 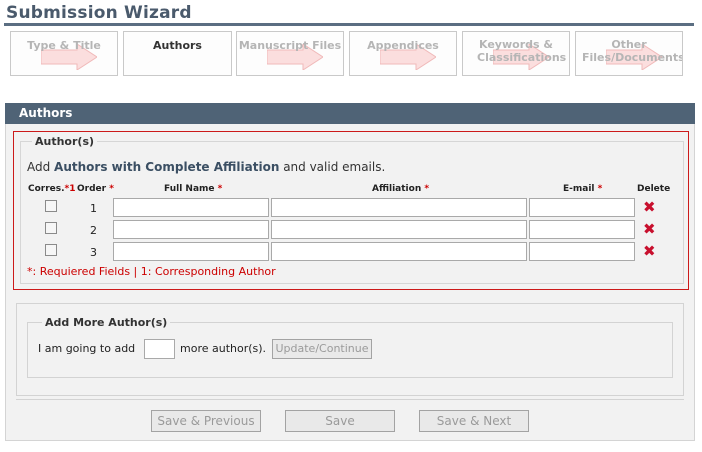 What do you see at coordinates (93, 208) in the screenshot?
I see `author-order: 1` at bounding box center [93, 208].